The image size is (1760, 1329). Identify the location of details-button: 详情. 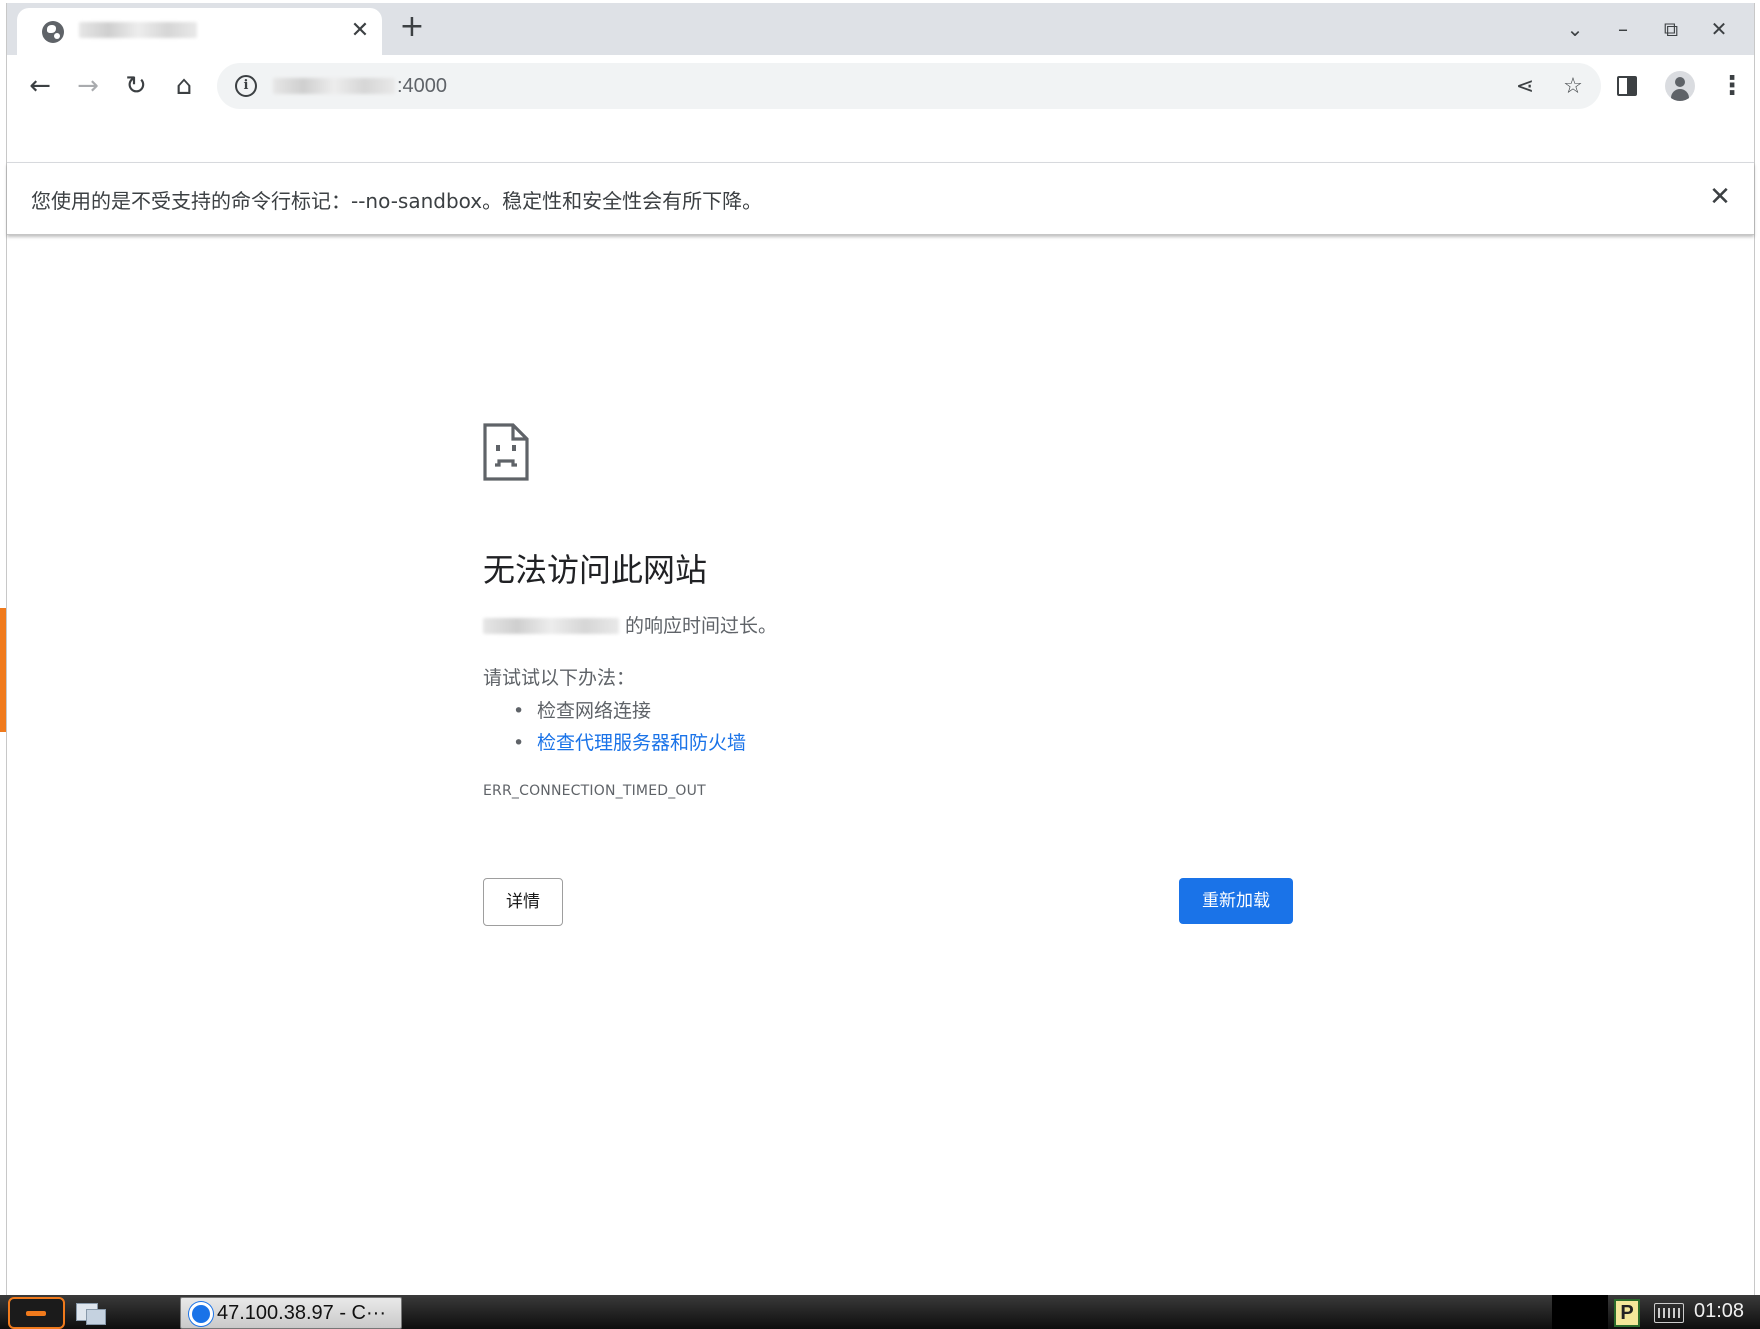
(523, 902).